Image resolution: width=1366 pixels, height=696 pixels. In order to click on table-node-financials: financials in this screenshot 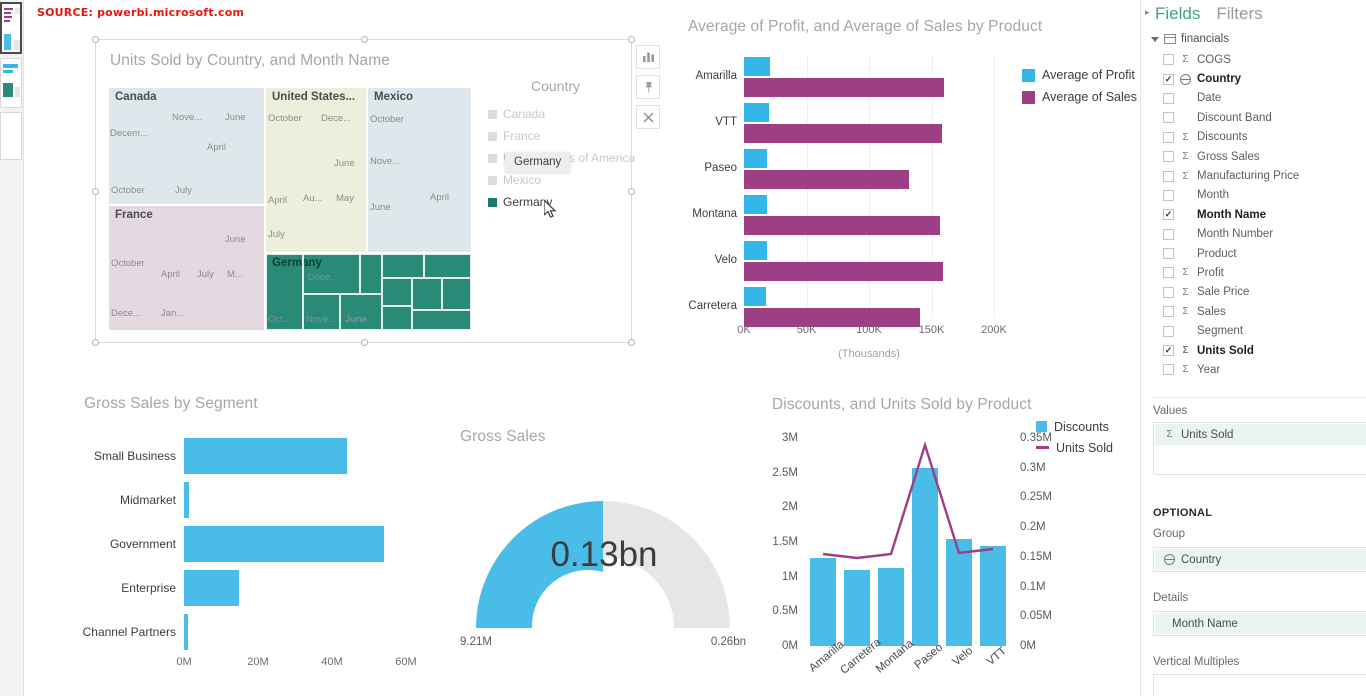, I will do `click(1190, 39)`.